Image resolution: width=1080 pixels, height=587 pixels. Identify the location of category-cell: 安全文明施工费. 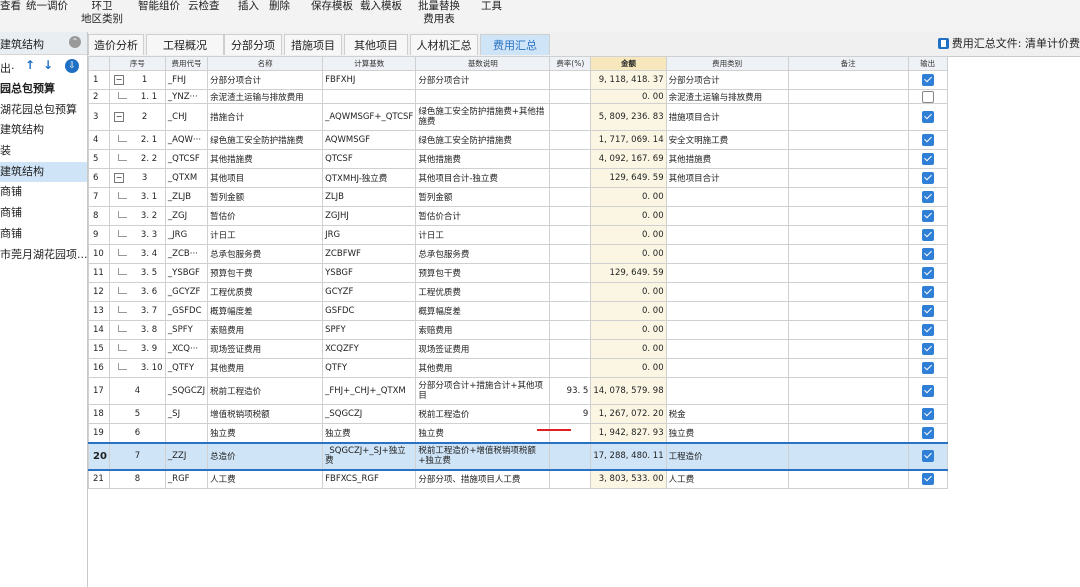
(727, 140).